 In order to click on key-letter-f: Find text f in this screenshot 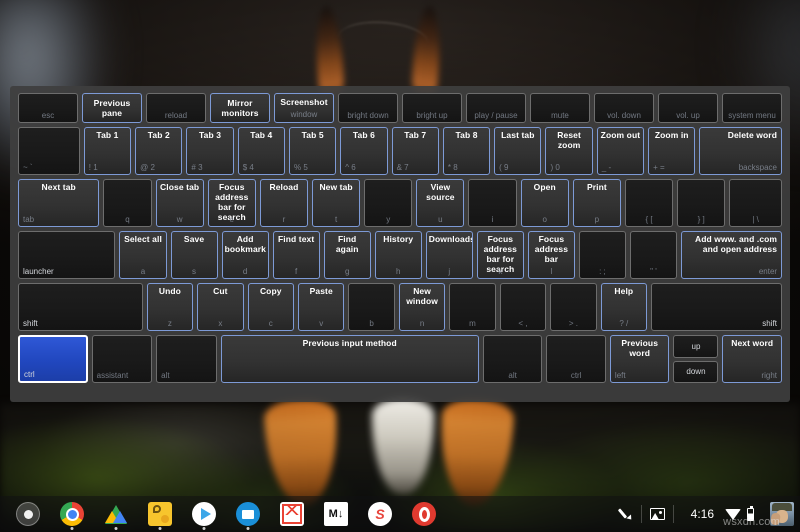, I will do `click(296, 255)`.